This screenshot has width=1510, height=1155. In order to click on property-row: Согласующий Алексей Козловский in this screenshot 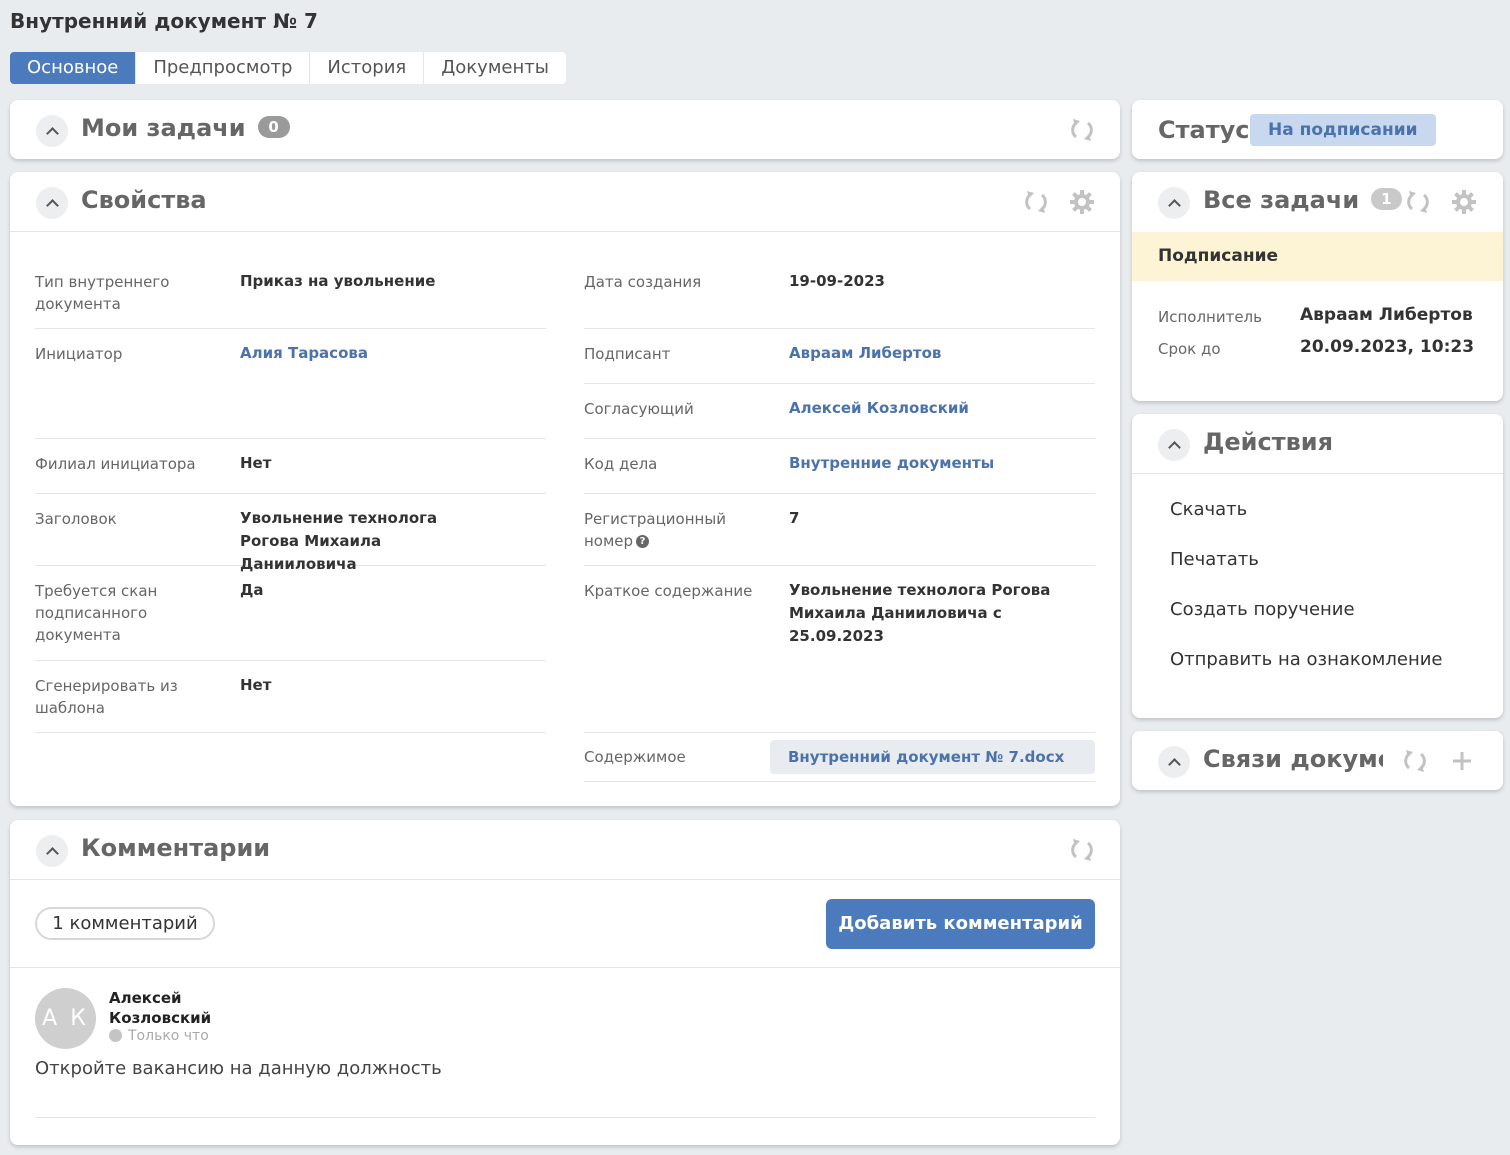, I will do `click(839, 411)`.